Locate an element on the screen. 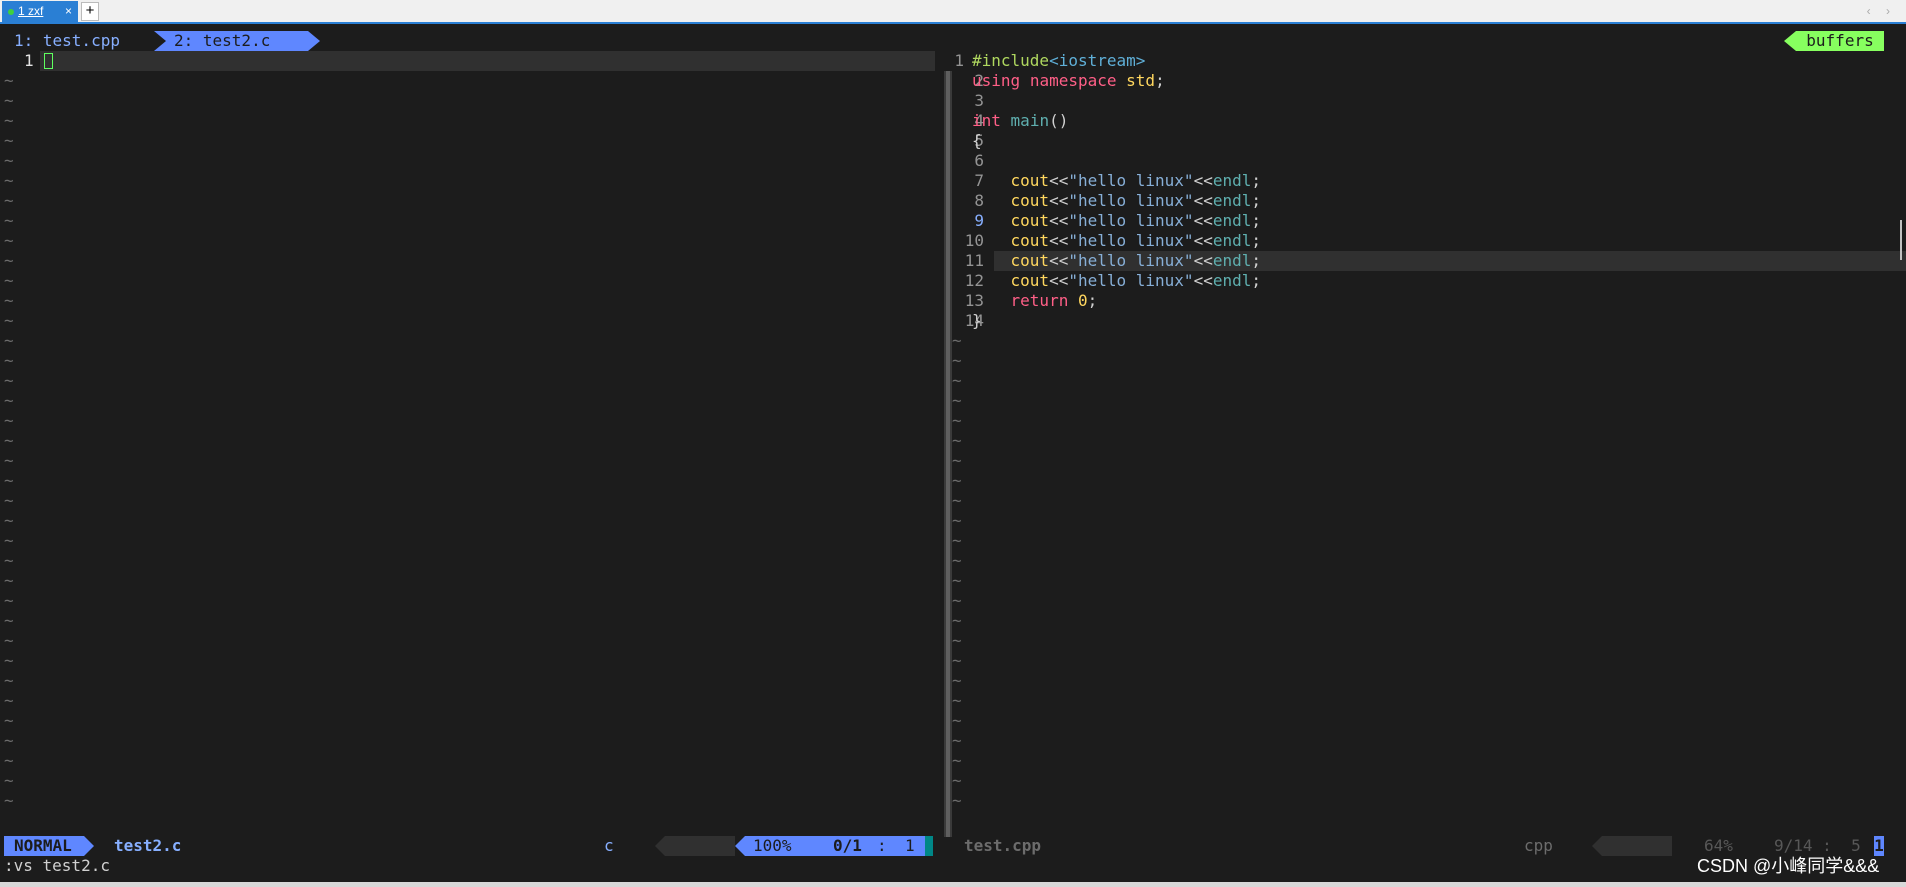 The width and height of the screenshot is (1906, 887). statusline-inactive: test.cpp cpp 64% 9/14 : 5 1 is located at coordinates (1429, 846).